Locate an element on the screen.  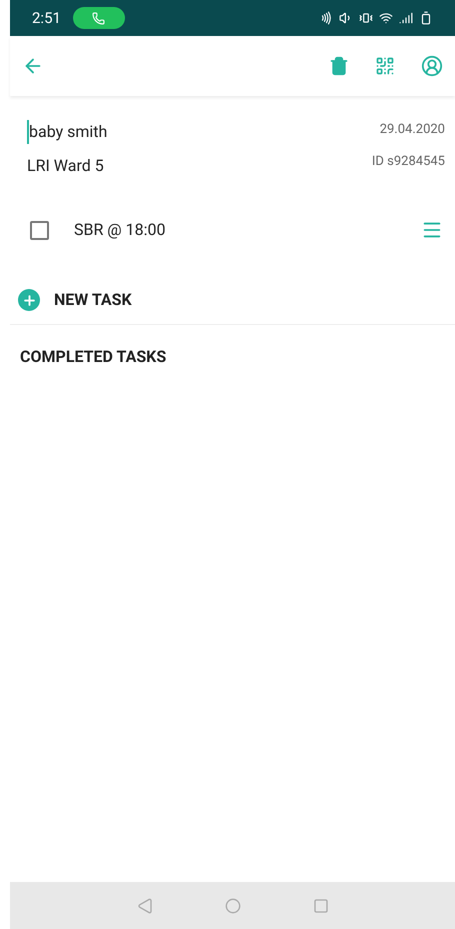
home-nav-icon is located at coordinates (232, 906).